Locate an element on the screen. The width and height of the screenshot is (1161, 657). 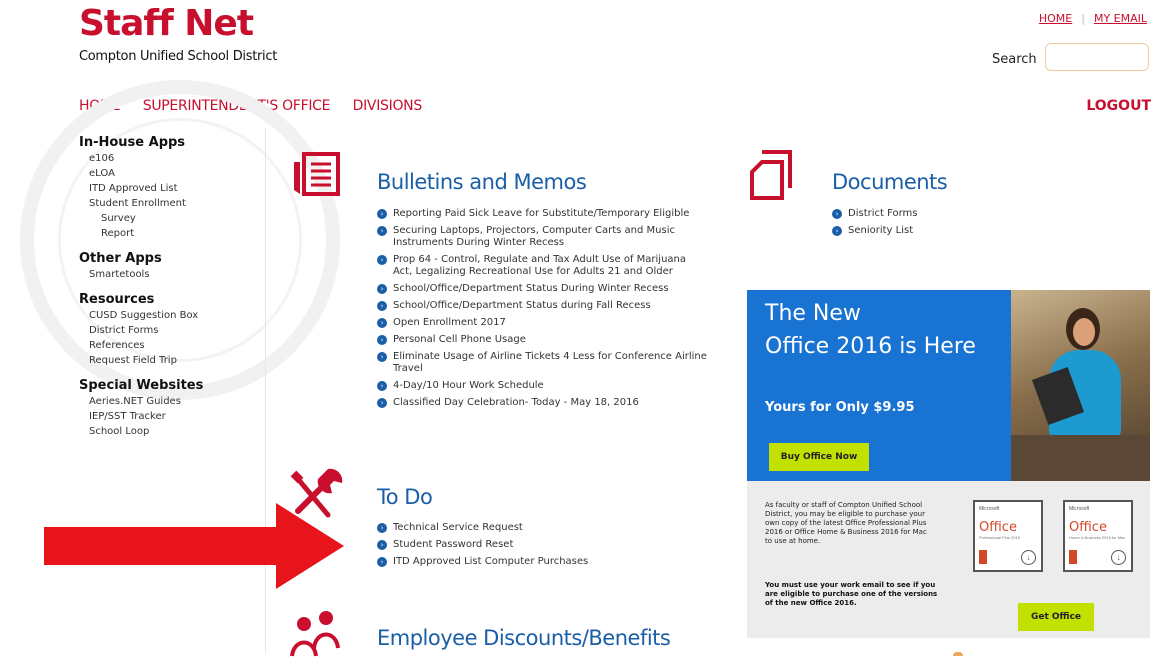
list-item: › ITD Approved List Computer Purchases is located at coordinates (542, 562).